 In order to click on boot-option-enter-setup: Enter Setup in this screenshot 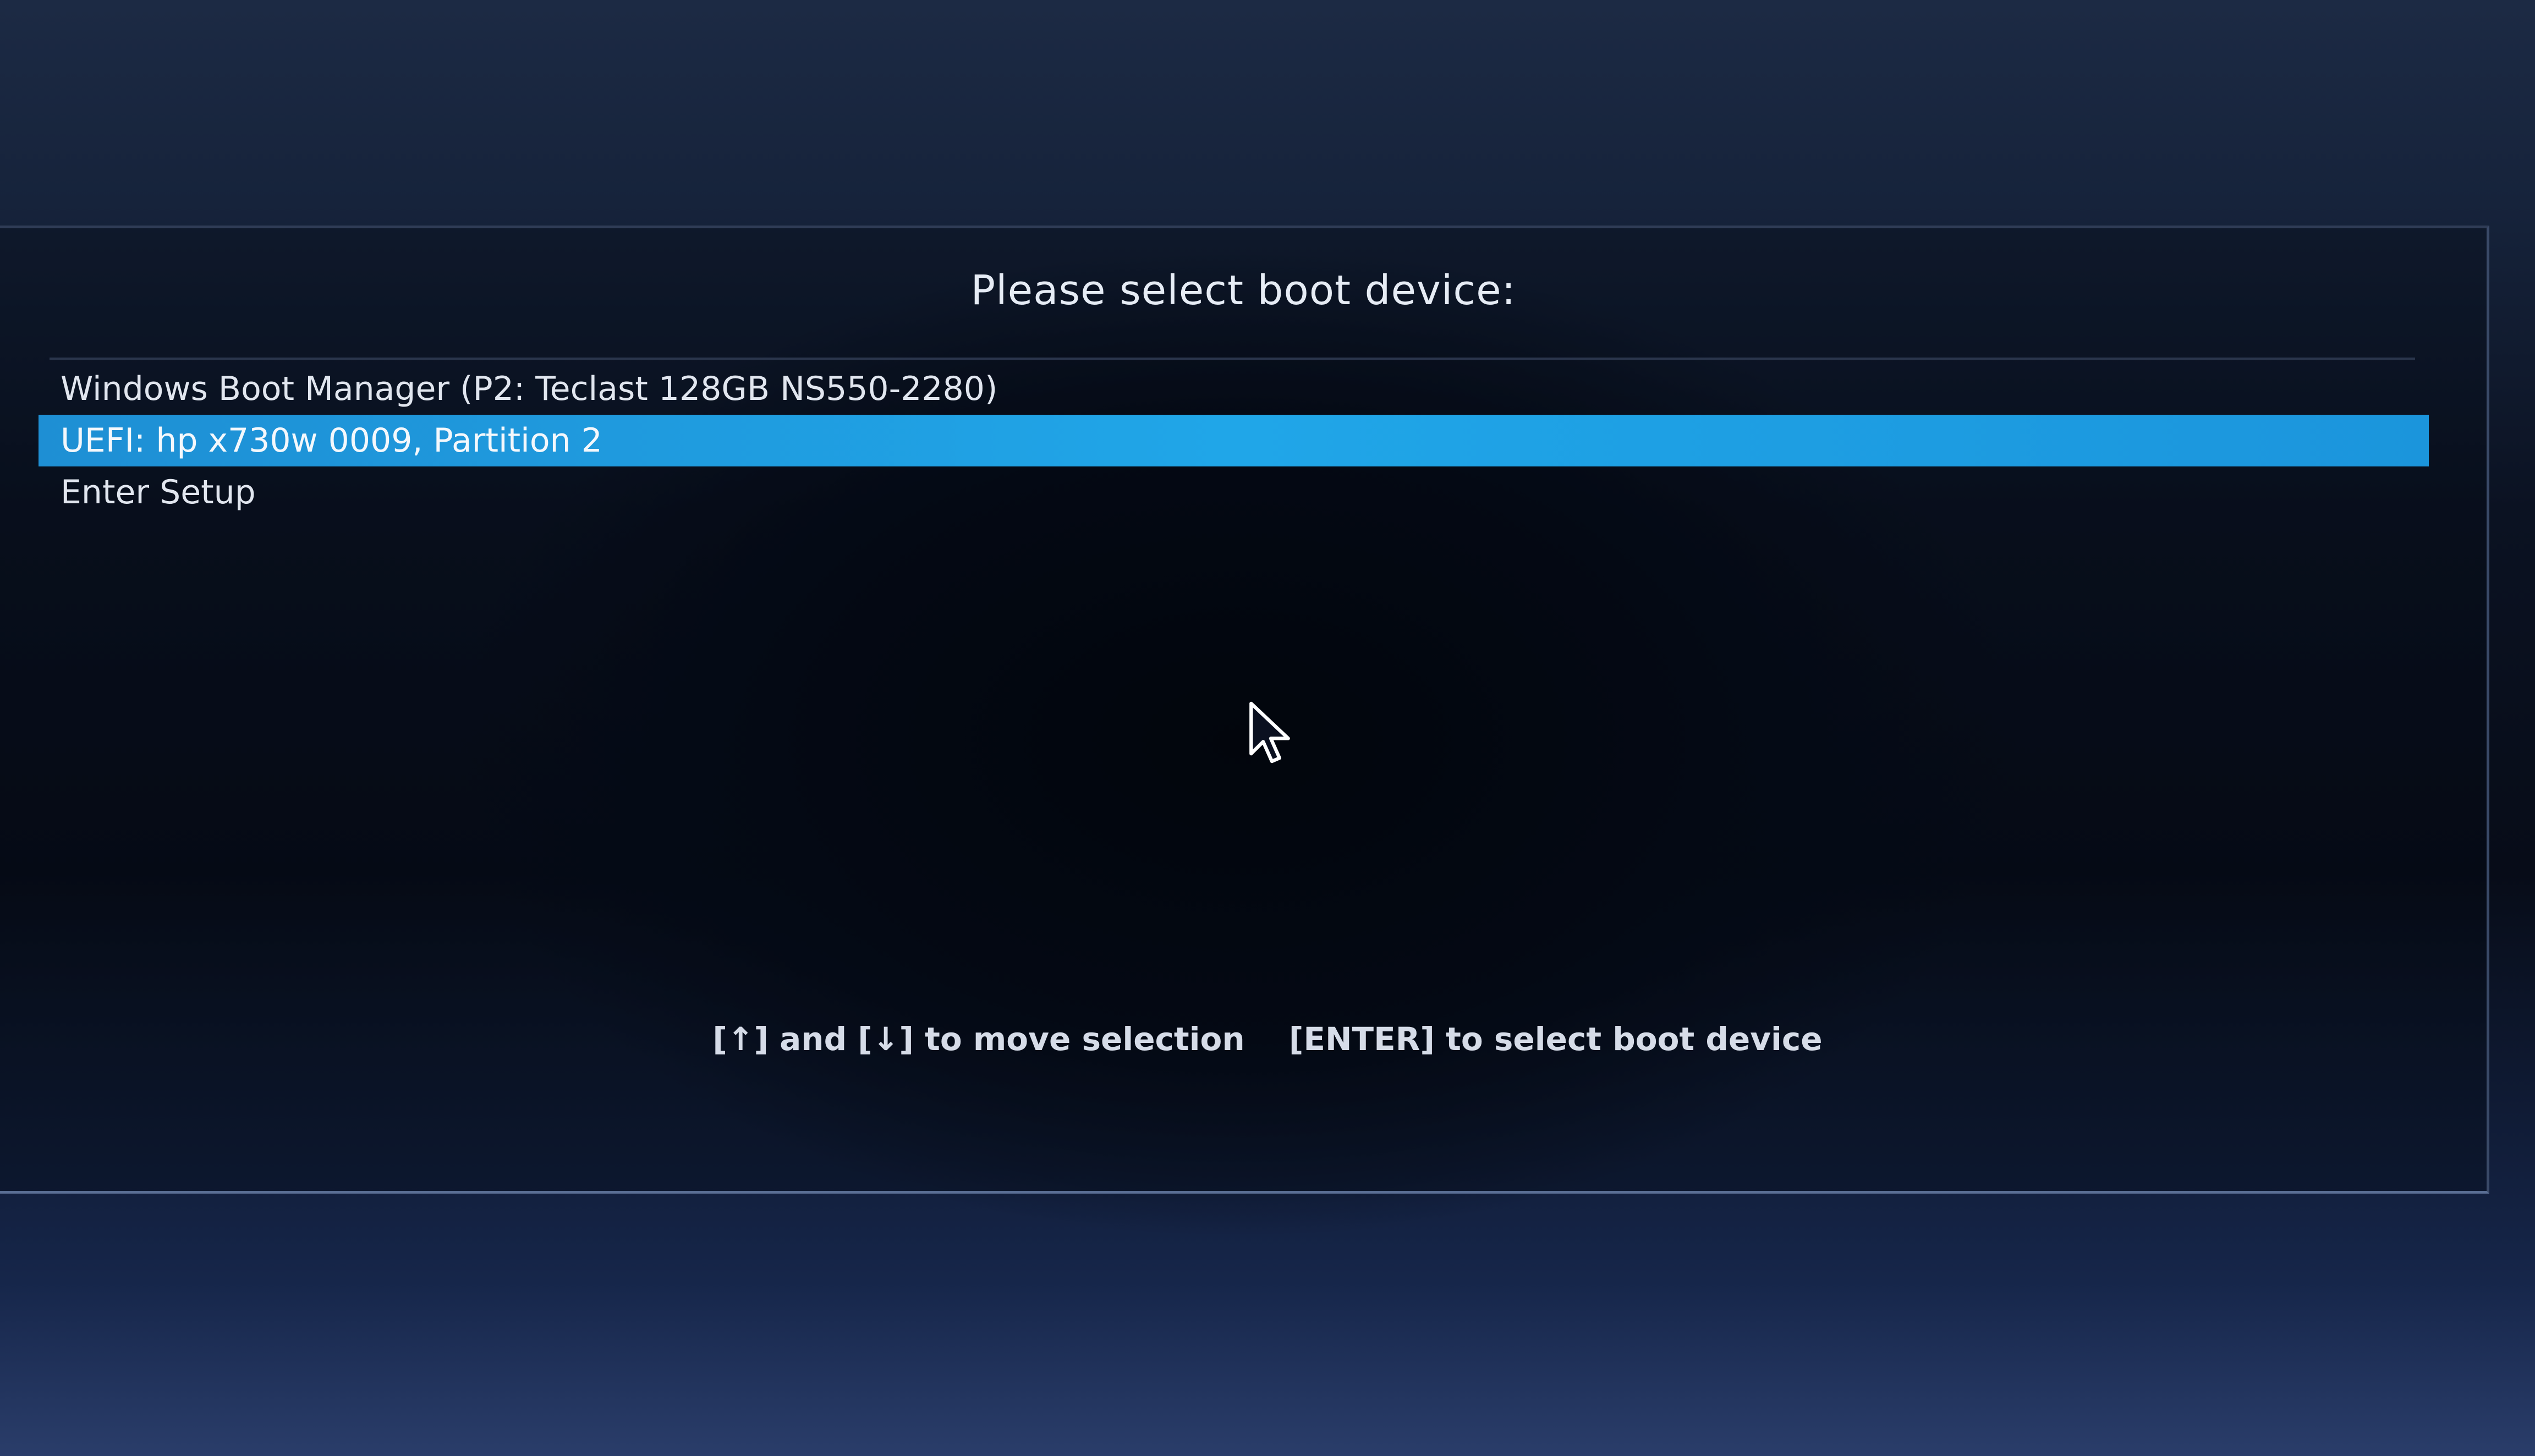, I will do `click(1234, 492)`.